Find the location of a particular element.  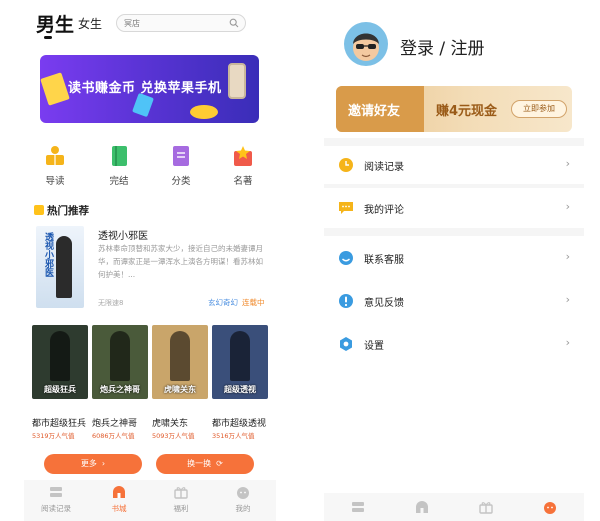

menu-customer-service: 联系客服 › is located at coordinates (454, 258).